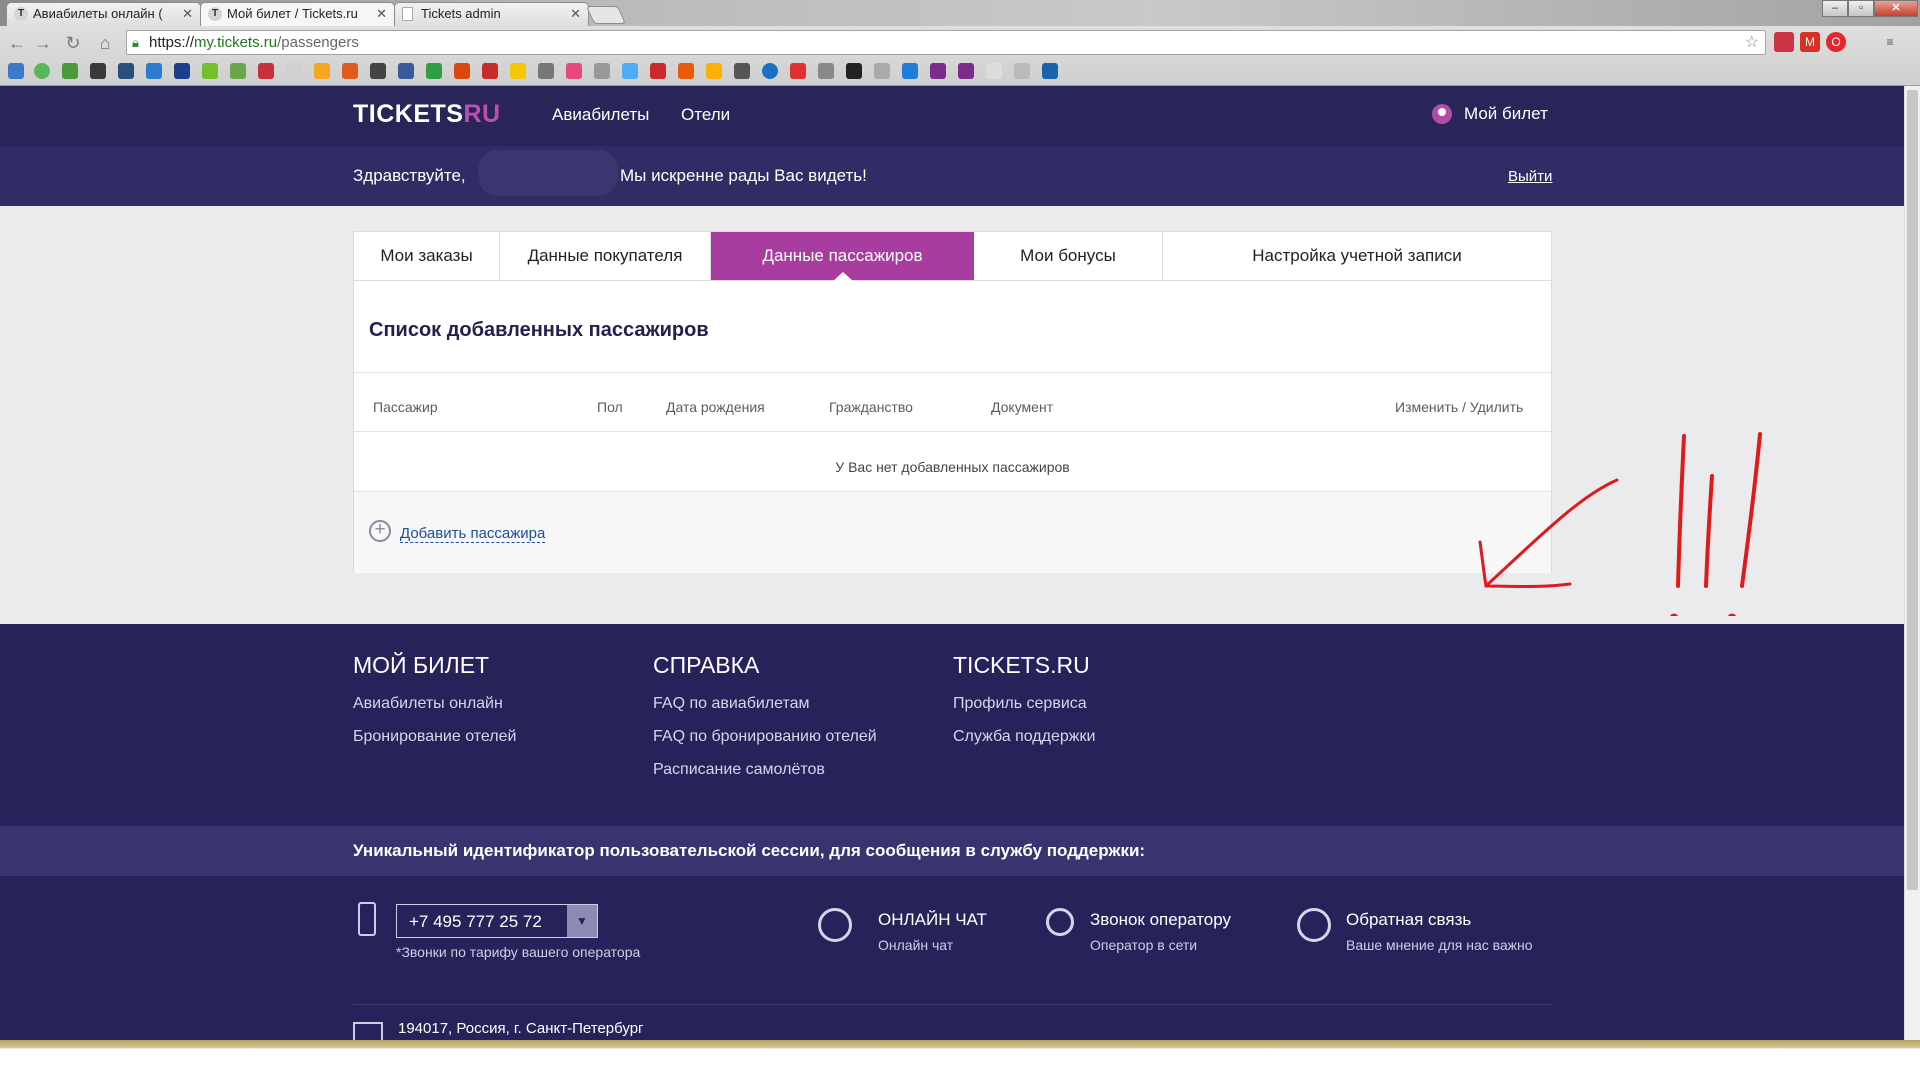  I want to click on url-host: my.tickets.ru, so click(236, 42).